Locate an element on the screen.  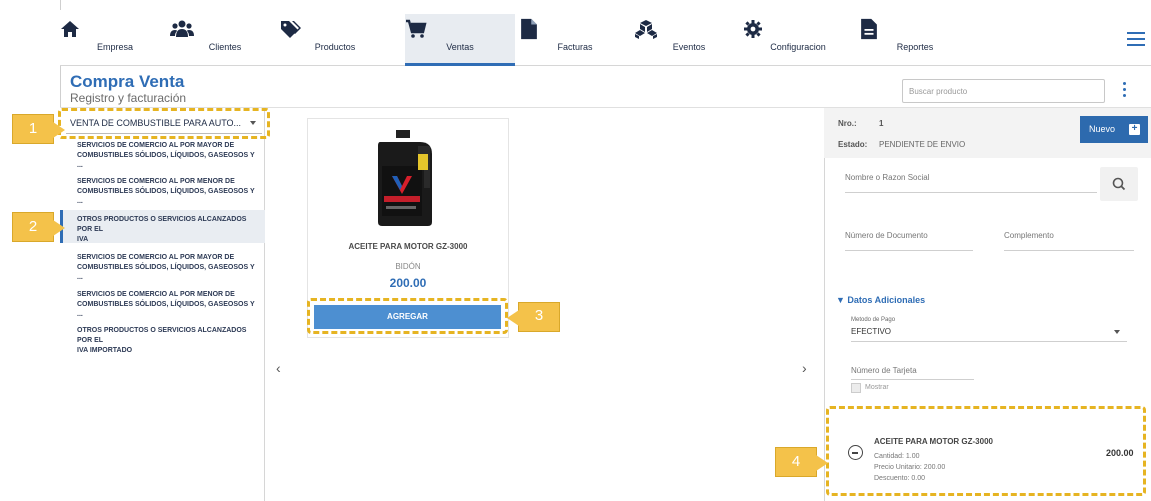
product-image is located at coordinates (405, 178).